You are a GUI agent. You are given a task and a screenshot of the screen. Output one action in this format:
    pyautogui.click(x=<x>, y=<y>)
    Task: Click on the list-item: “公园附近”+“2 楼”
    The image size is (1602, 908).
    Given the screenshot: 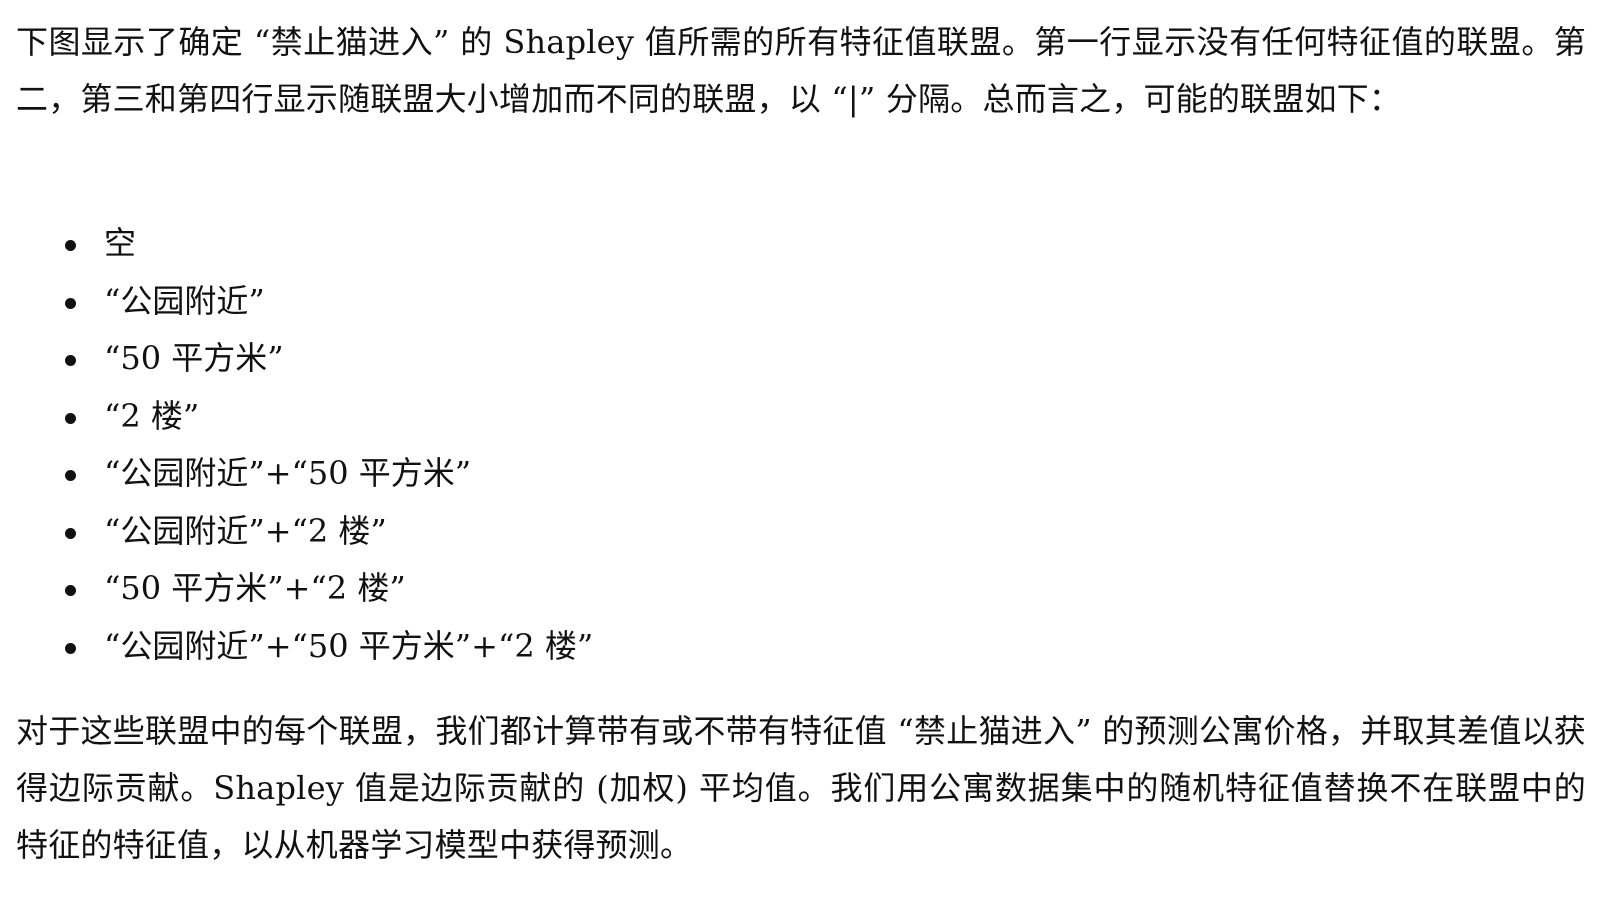 What is the action you would take?
    pyautogui.click(x=801, y=532)
    